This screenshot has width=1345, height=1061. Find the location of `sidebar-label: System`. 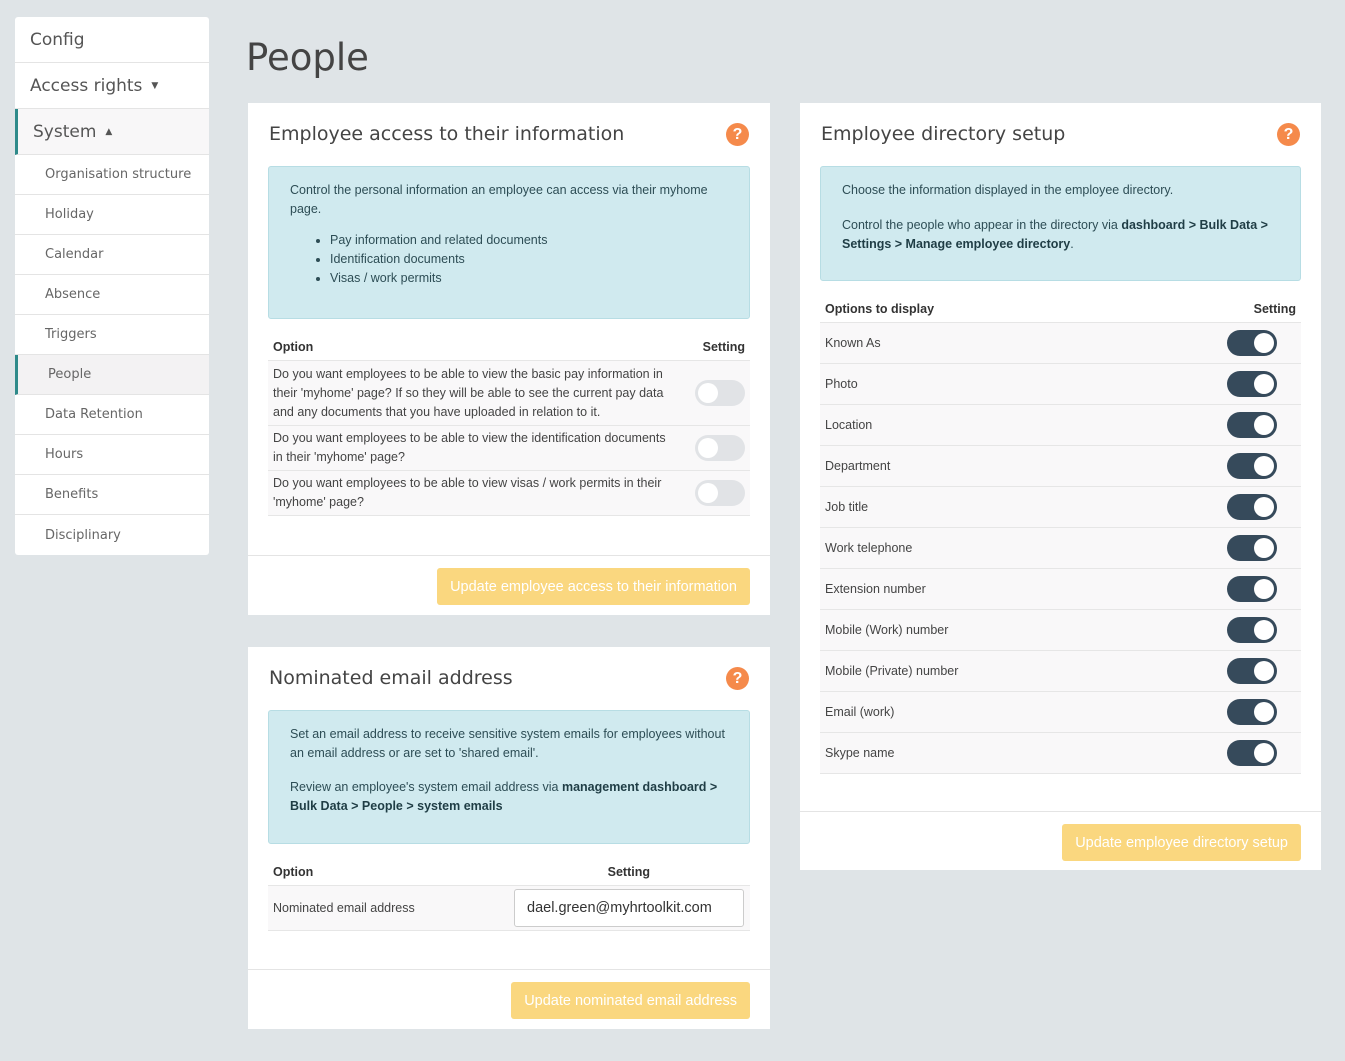

sidebar-label: System is located at coordinates (65, 131).